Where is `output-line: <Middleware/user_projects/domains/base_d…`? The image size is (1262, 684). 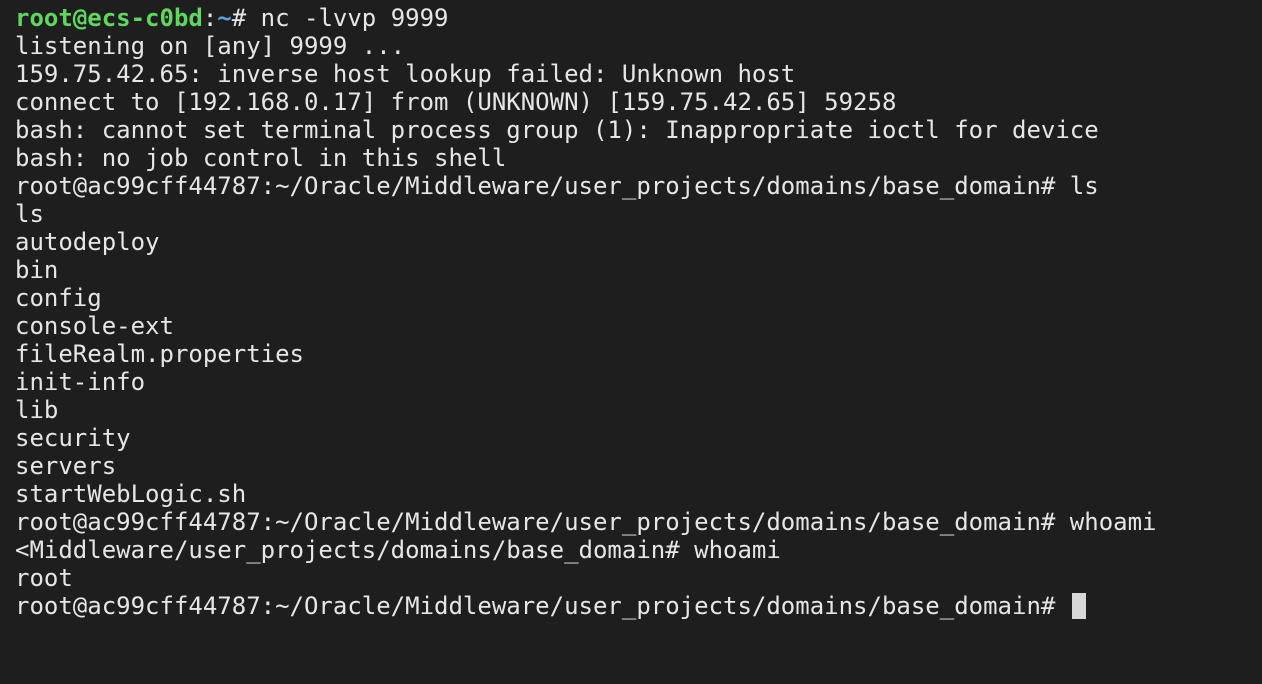 output-line: <Middleware/user_projects/domains/base_d… is located at coordinates (398, 550).